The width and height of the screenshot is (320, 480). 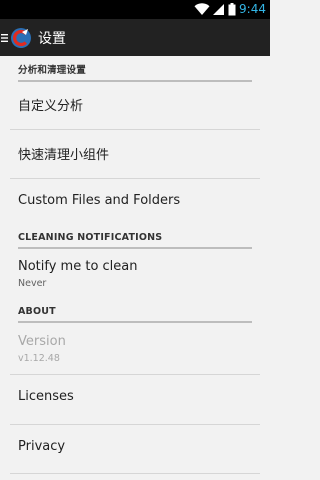 What do you see at coordinates (52, 70) in the screenshot?
I see `section-header-label: 分析和清理设置` at bounding box center [52, 70].